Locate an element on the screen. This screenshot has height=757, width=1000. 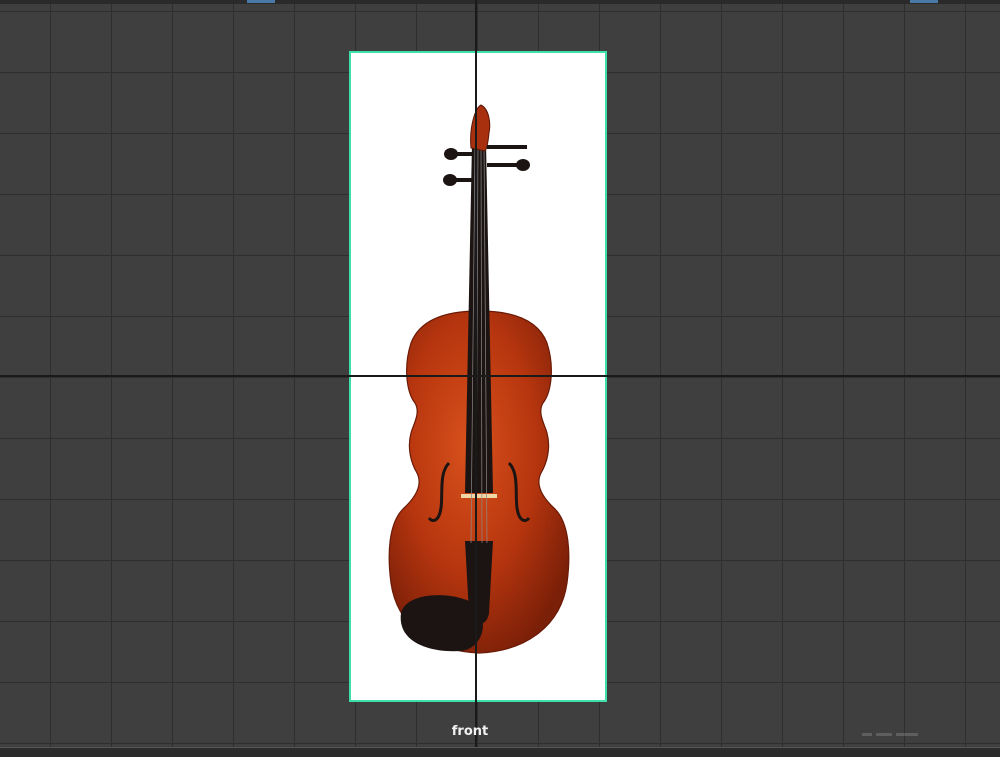
viewport-top-toolbar is located at coordinates (500, 2).